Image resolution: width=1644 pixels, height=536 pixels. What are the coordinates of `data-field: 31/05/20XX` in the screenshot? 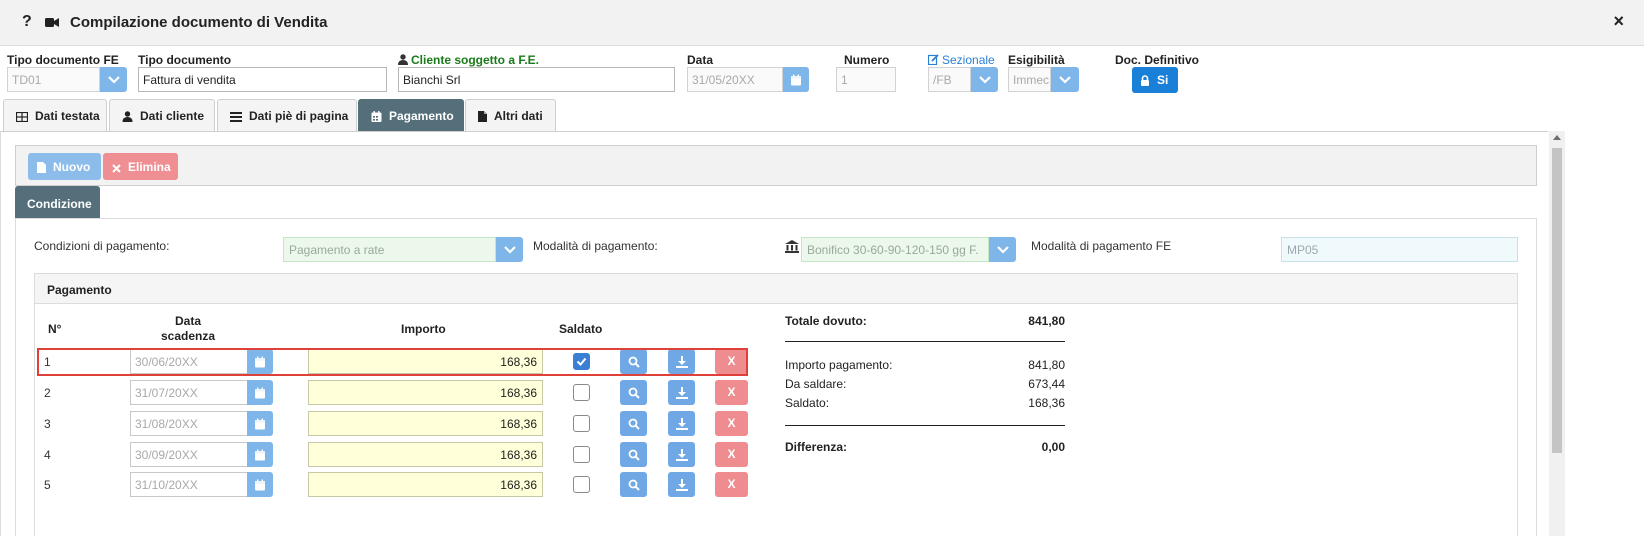 It's located at (735, 79).